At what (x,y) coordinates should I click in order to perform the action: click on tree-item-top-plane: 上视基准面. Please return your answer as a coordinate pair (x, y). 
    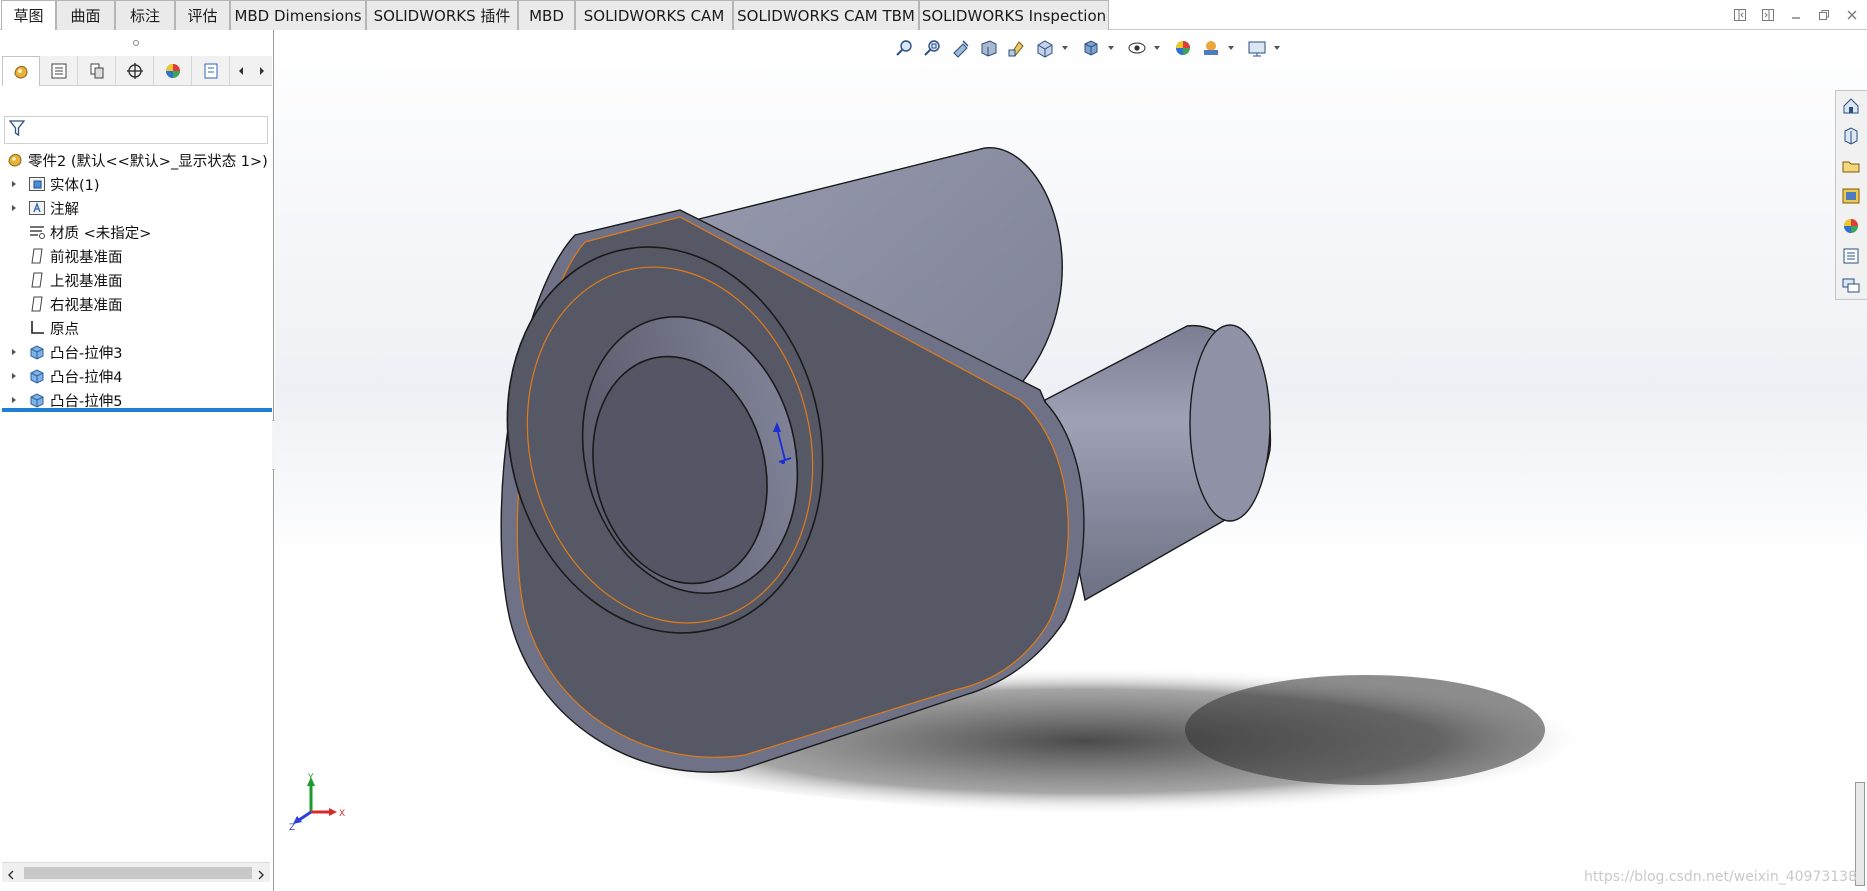
    Looking at the image, I should click on (137, 280).